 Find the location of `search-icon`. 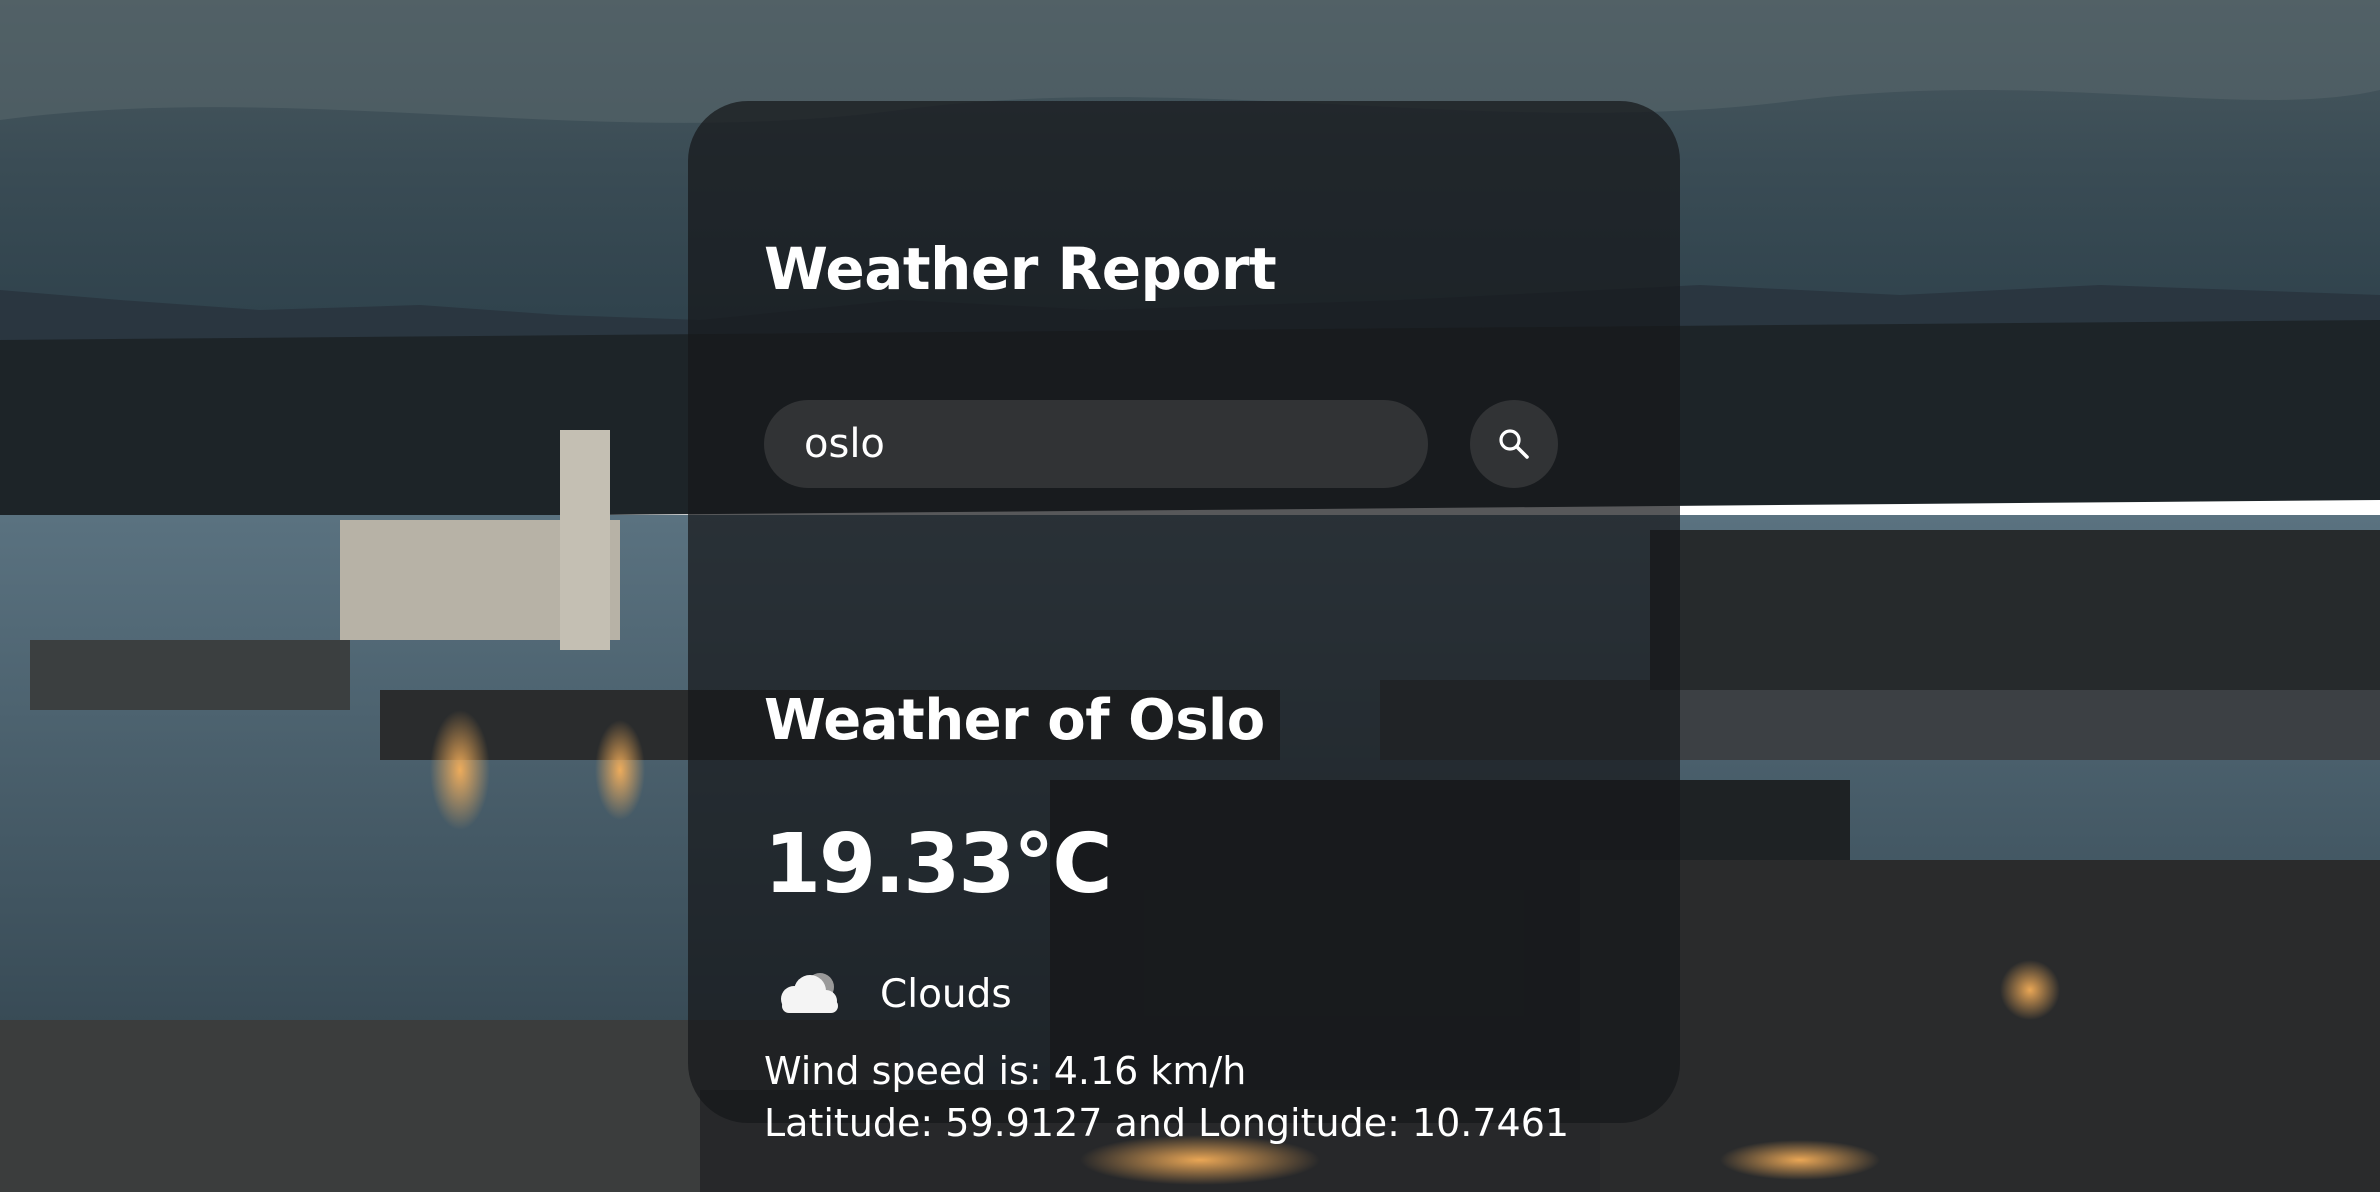

search-icon is located at coordinates (1514, 444).